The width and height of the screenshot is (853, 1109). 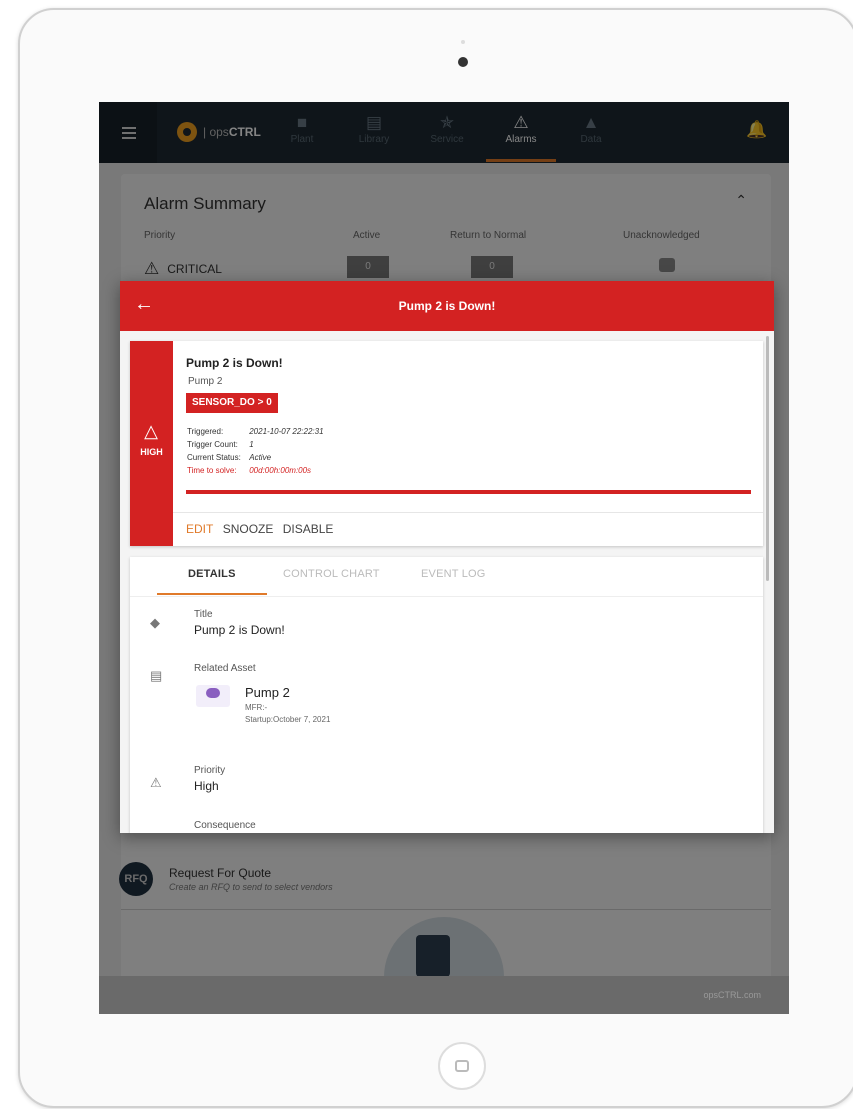 I want to click on title-label: Title, so click(x=203, y=614).